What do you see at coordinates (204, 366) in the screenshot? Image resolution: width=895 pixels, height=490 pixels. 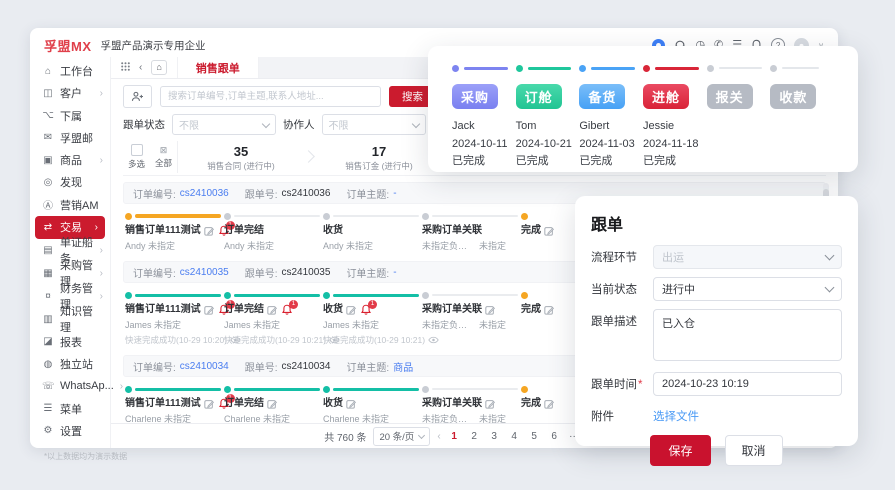 I see `order-no-link: cs2410034` at bounding box center [204, 366].